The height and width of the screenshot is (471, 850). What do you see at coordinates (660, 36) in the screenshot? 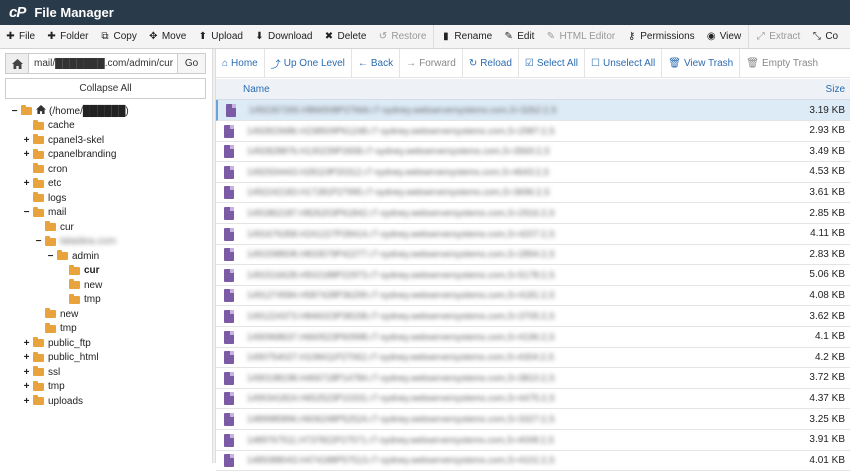
I see `toolbar-permissions-button: ⚷ Permissions` at bounding box center [660, 36].